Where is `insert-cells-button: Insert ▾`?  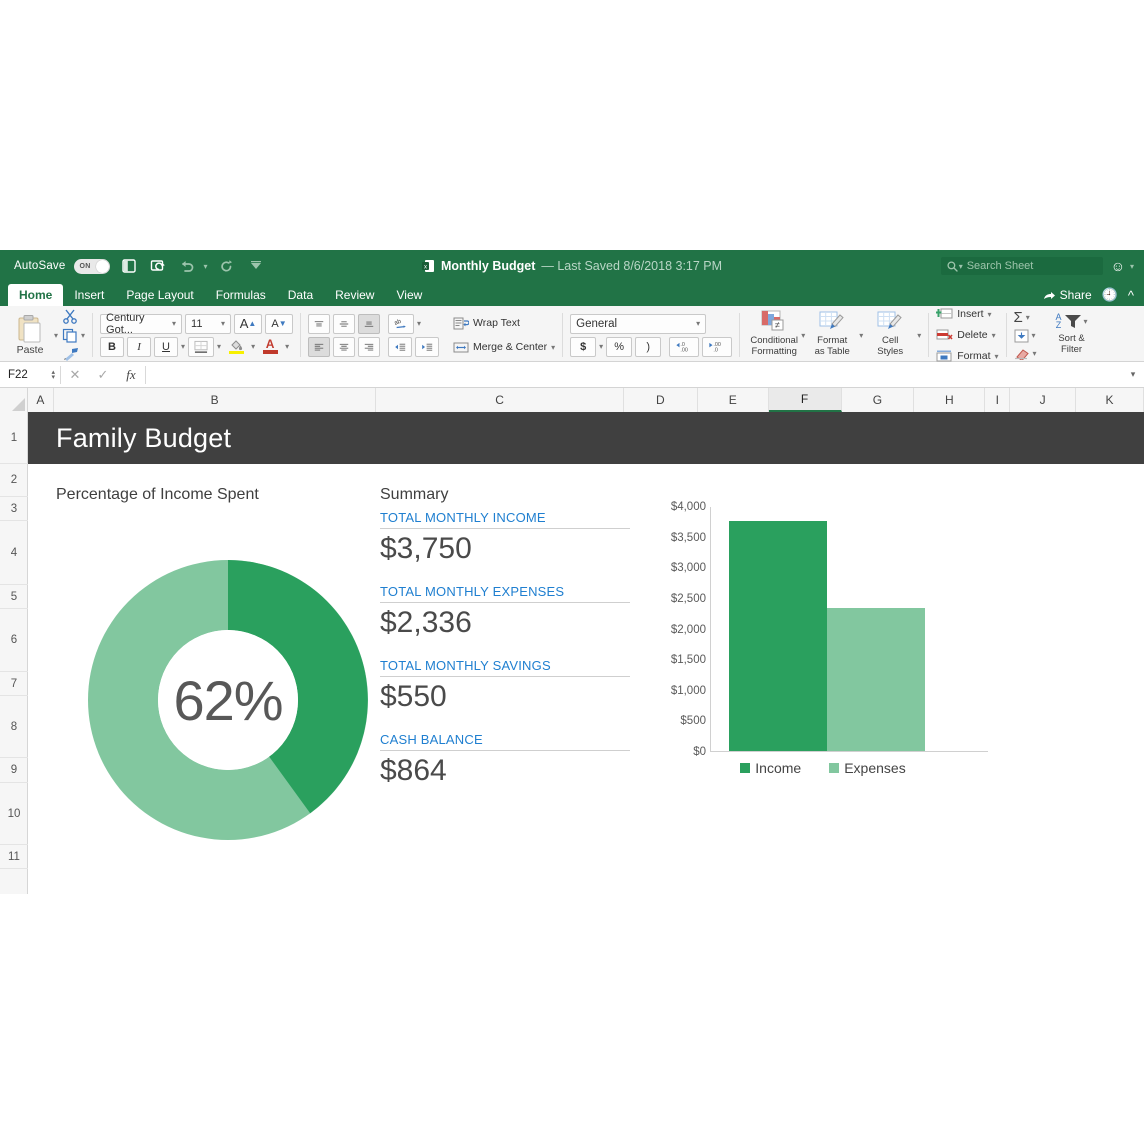
insert-cells-button: Insert ▾ is located at coordinates (967, 314).